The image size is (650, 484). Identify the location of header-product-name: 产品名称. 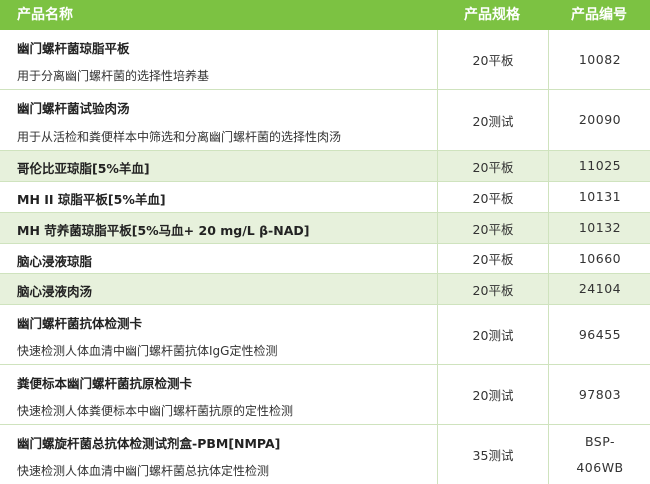
(45, 15).